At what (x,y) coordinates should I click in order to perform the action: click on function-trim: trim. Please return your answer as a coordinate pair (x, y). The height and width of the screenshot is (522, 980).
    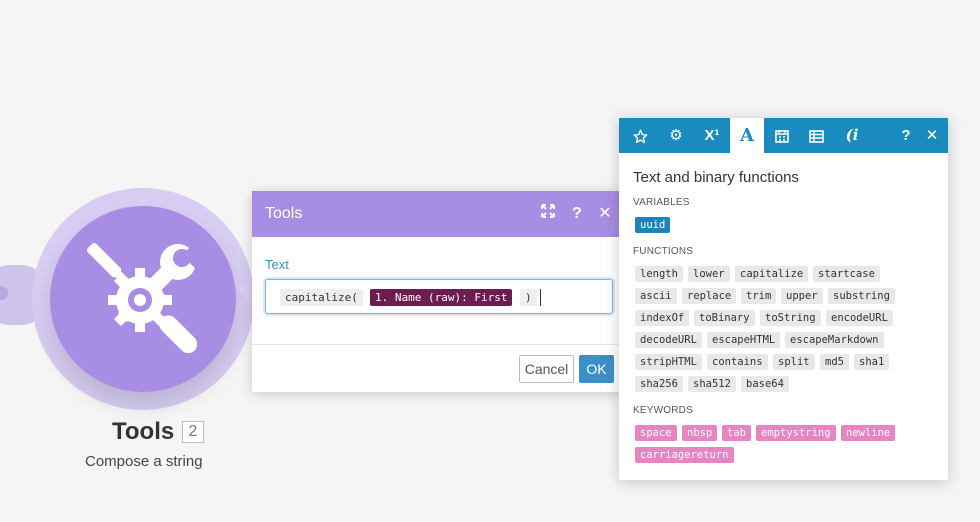
    Looking at the image, I should click on (759, 296).